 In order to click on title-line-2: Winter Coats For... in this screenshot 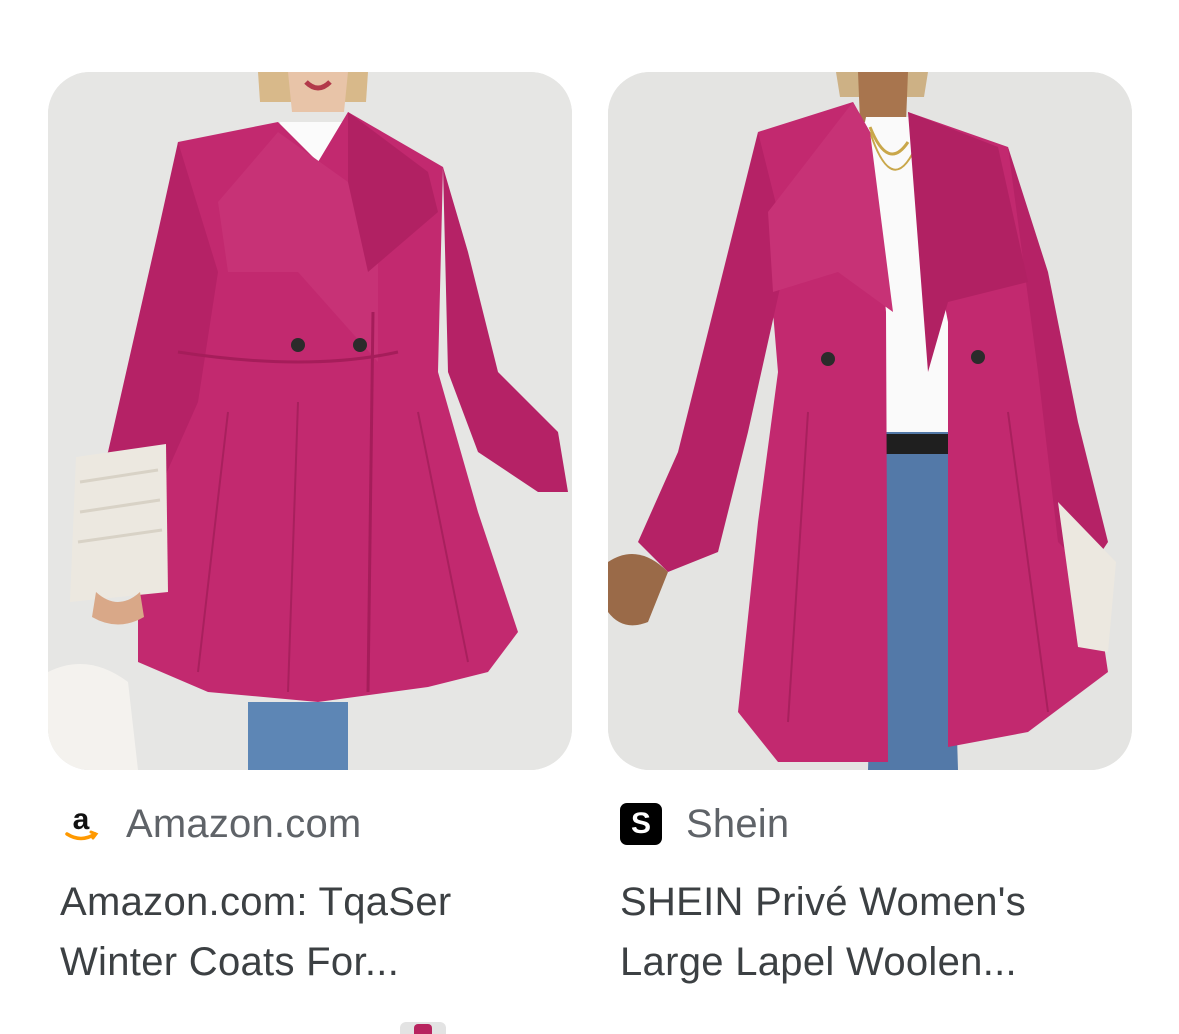, I will do `click(230, 962)`.